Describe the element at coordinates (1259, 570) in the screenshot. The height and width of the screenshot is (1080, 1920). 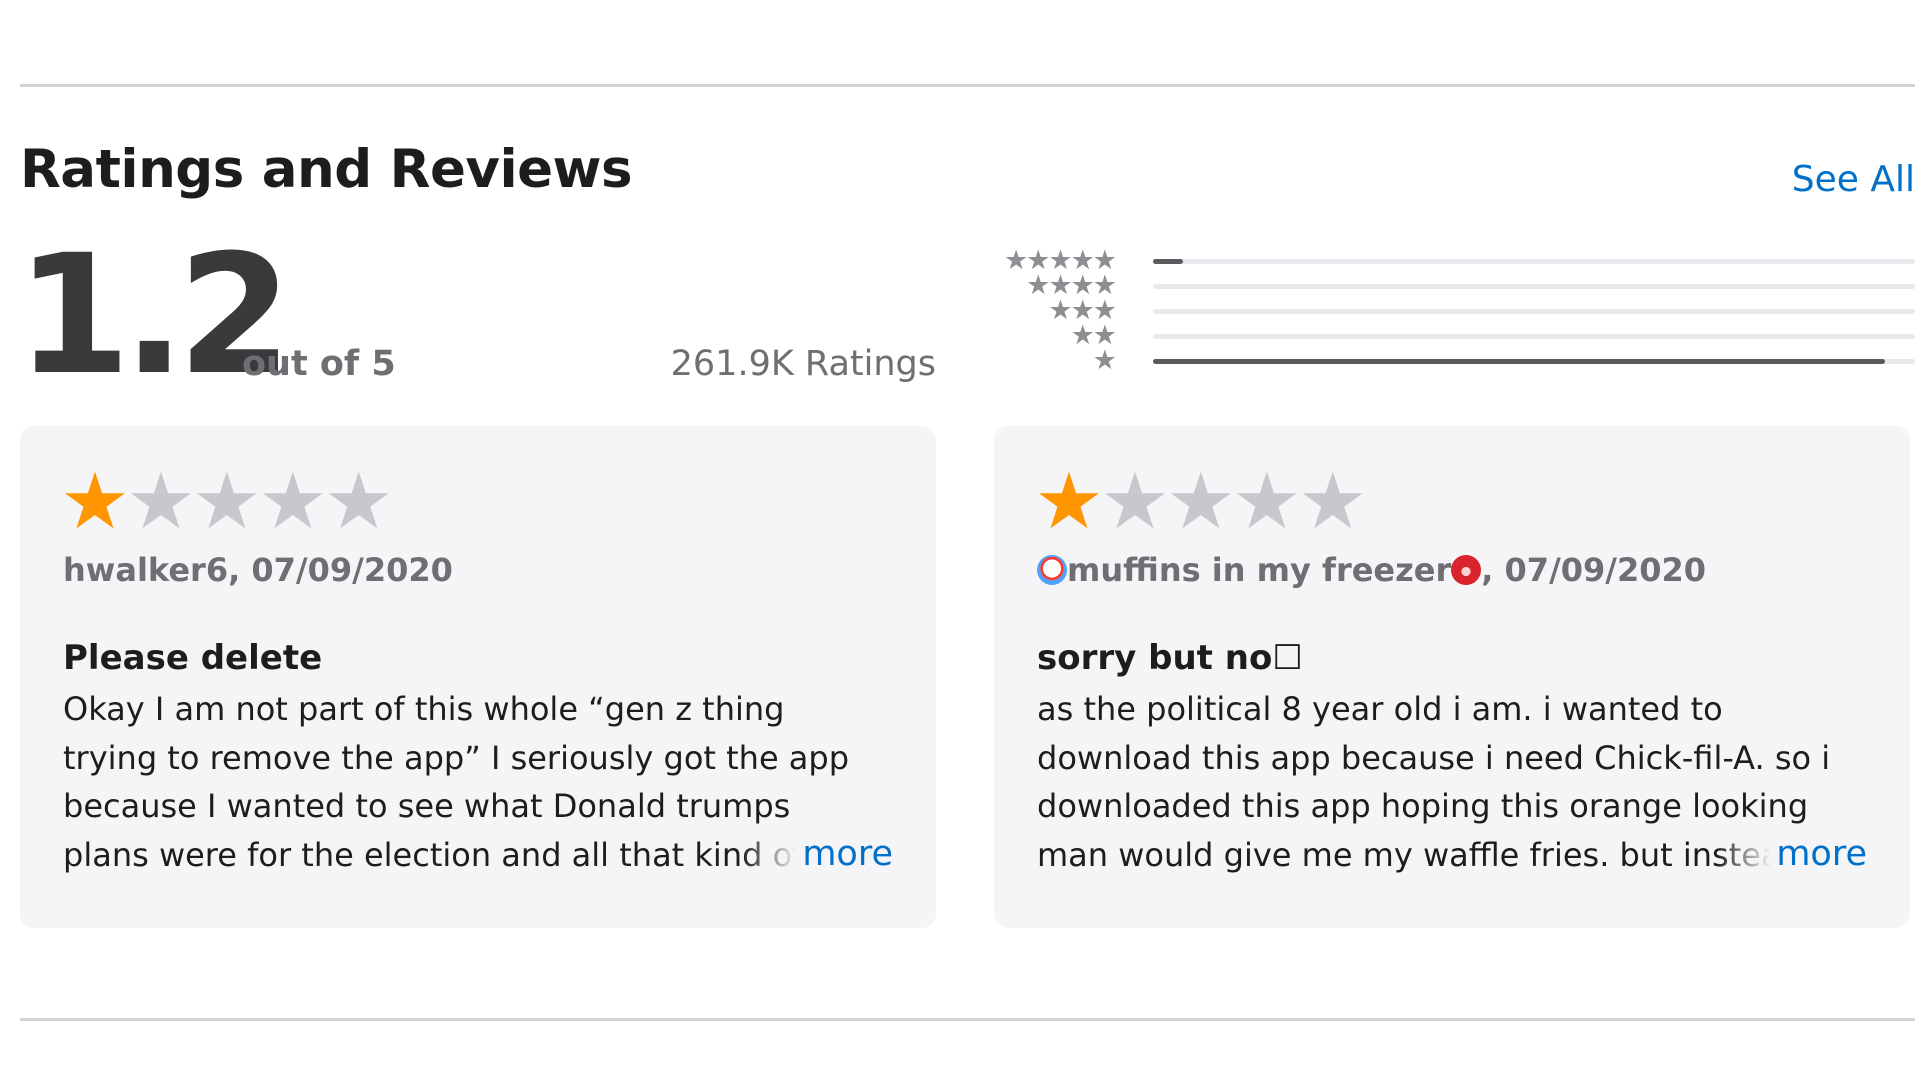
I see `review-author: muffins in my freezer` at that location.